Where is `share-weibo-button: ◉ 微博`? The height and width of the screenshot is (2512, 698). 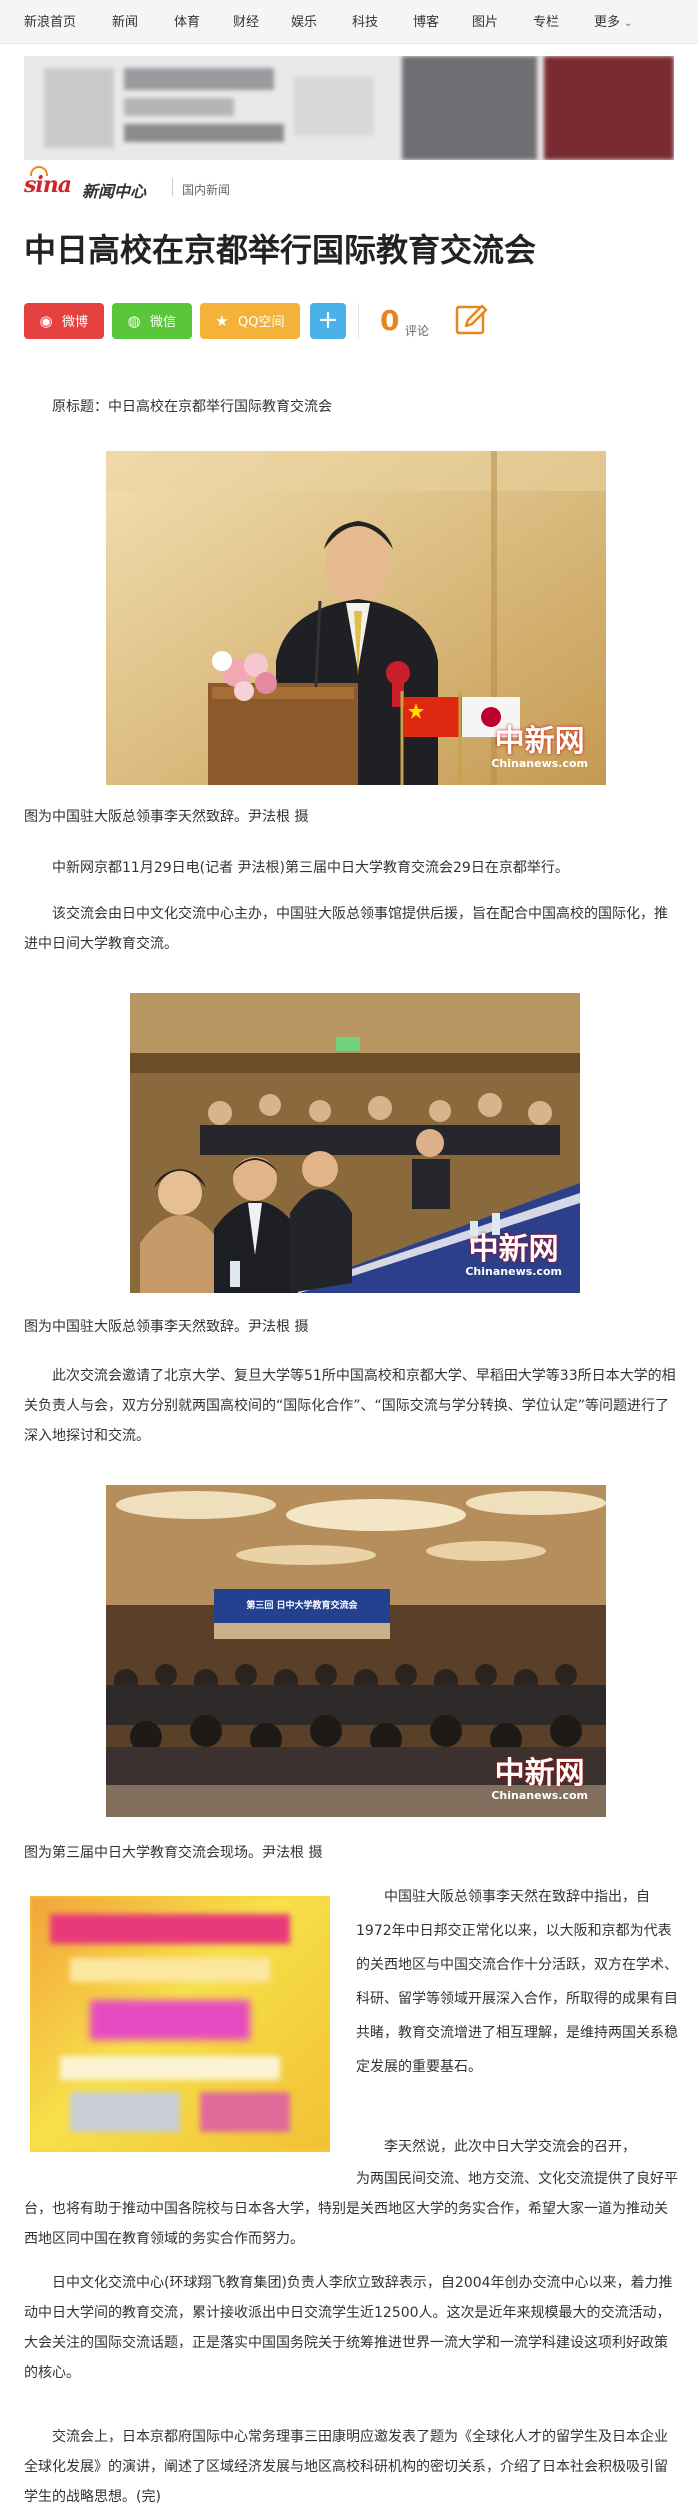 share-weibo-button: ◉ 微博 is located at coordinates (64, 321).